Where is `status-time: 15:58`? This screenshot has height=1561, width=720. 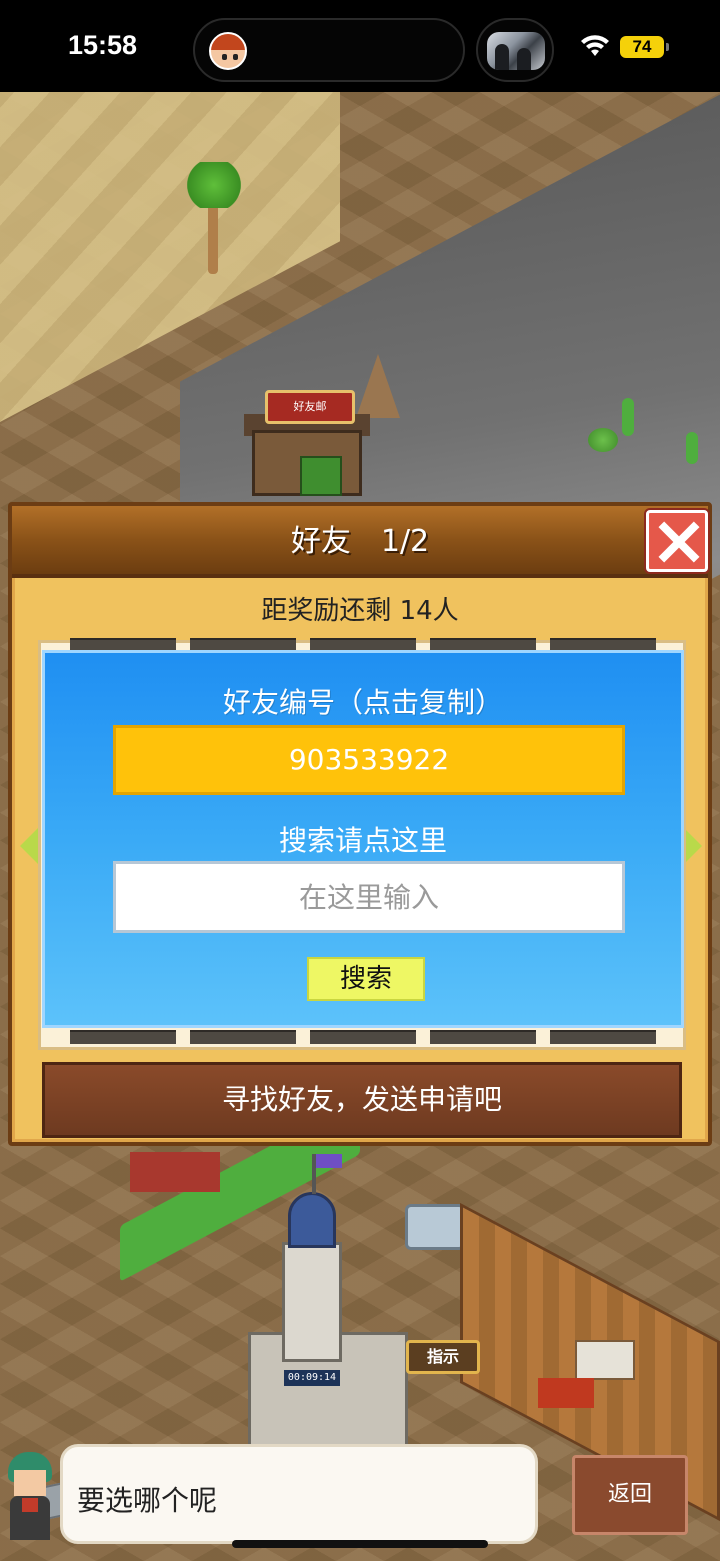
status-time: 15:58 is located at coordinates (103, 45).